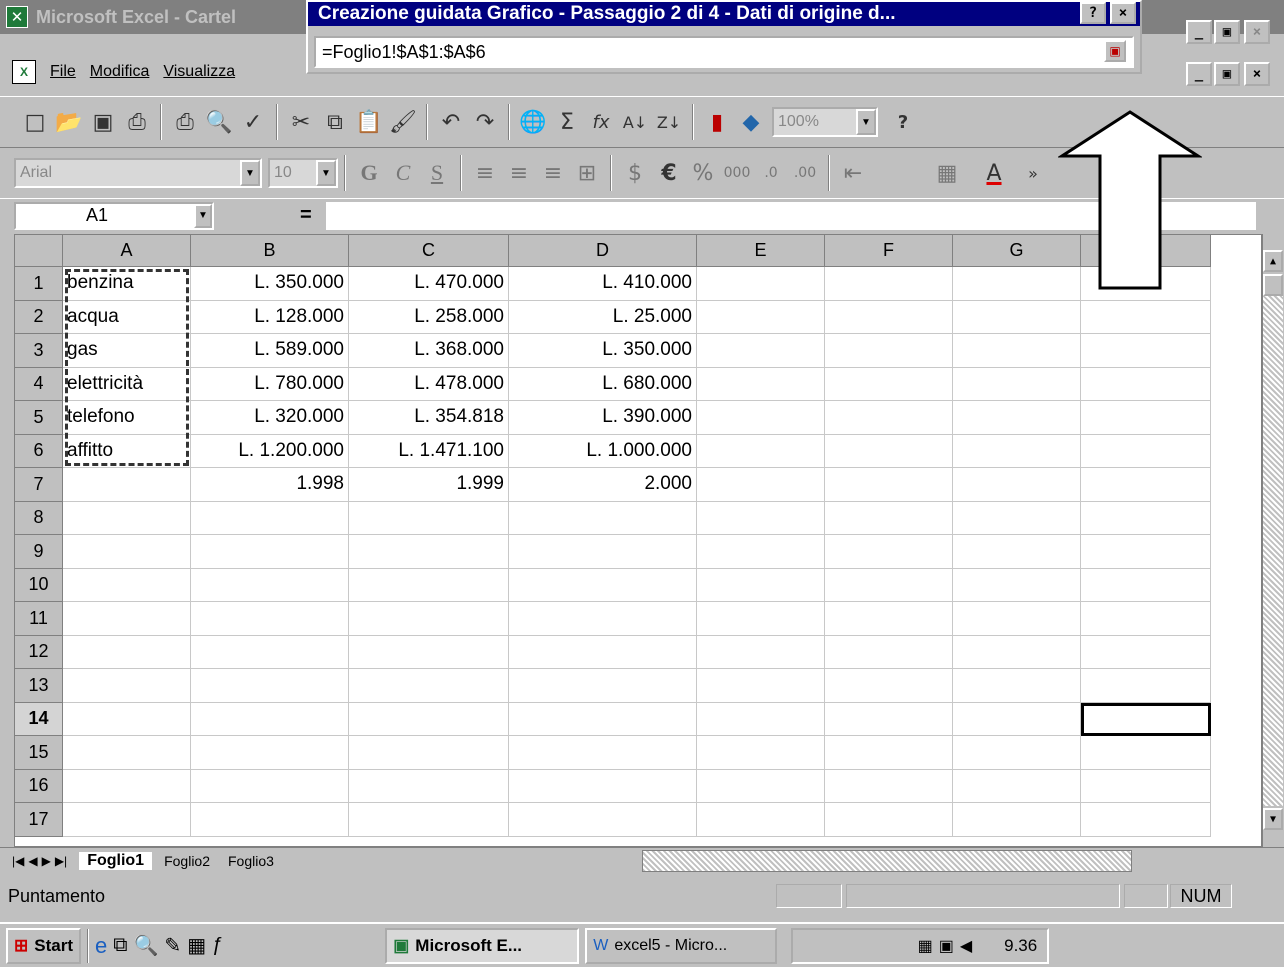 This screenshot has width=1284, height=967. Describe the element at coordinates (1017, 820) in the screenshot. I see `cell-g17` at that location.